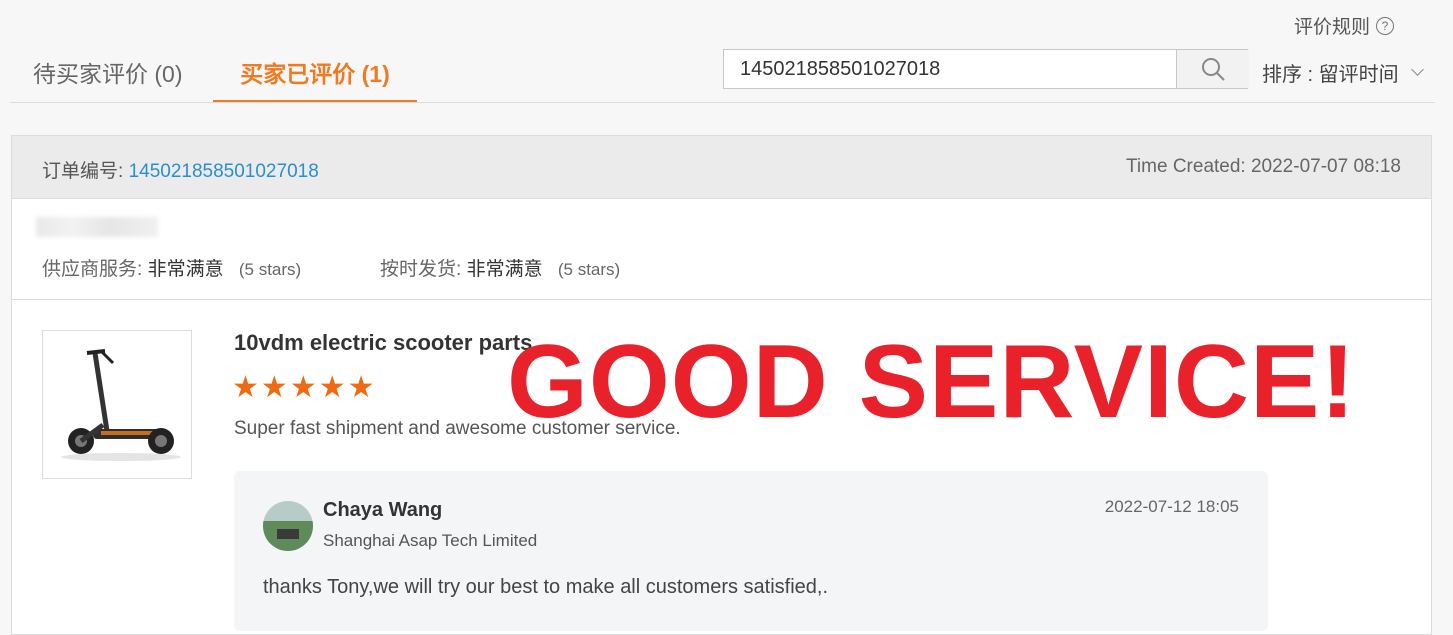 Image resolution: width=1453 pixels, height=635 pixels. I want to click on order-number-link: 145021858501027018, so click(224, 171).